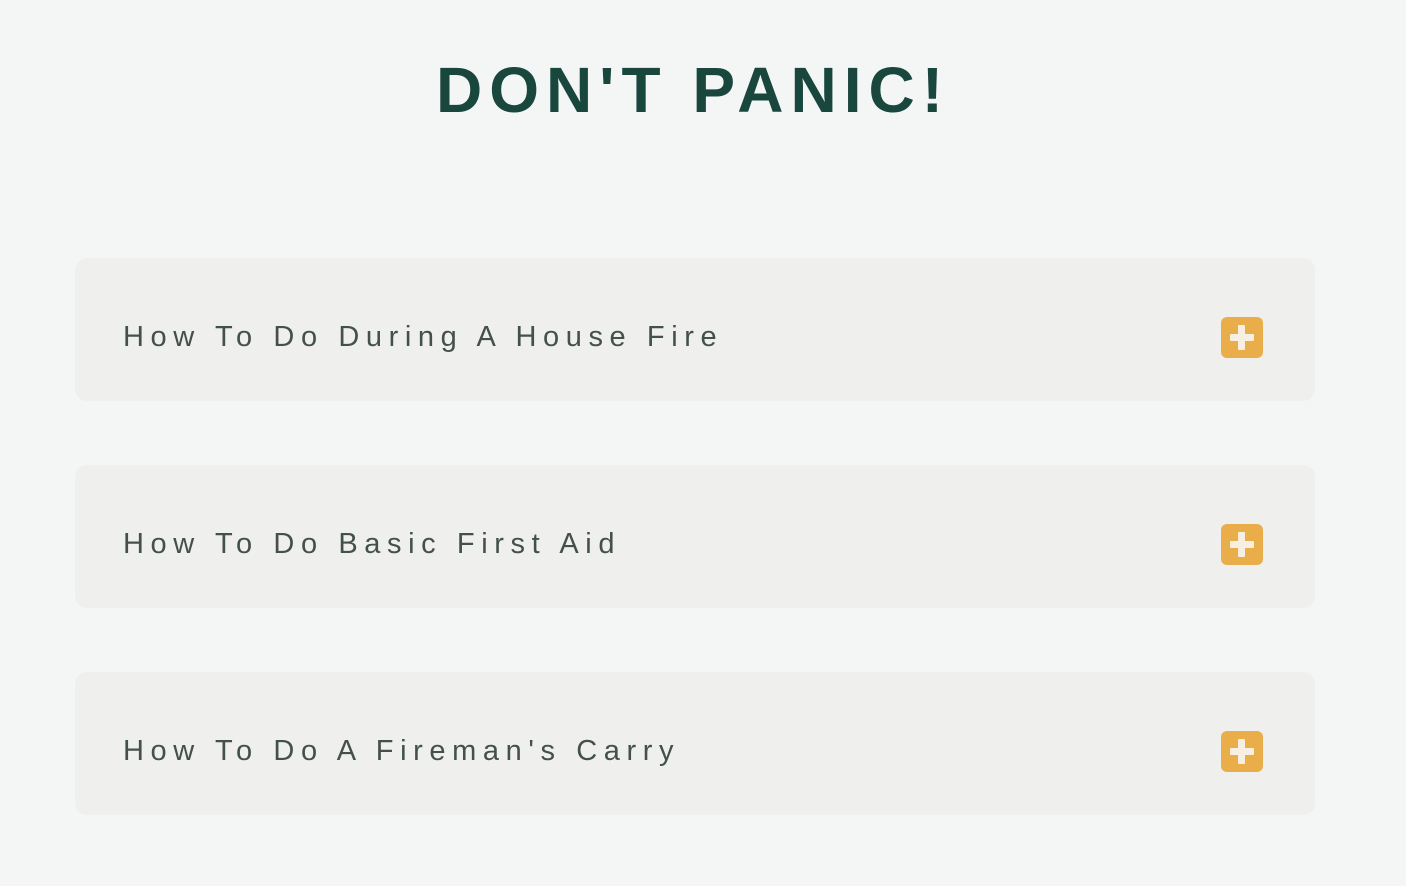 The width and height of the screenshot is (1406, 886). What do you see at coordinates (402, 751) in the screenshot?
I see `accordion-item-label: How To Do A Fireman's Carry` at bounding box center [402, 751].